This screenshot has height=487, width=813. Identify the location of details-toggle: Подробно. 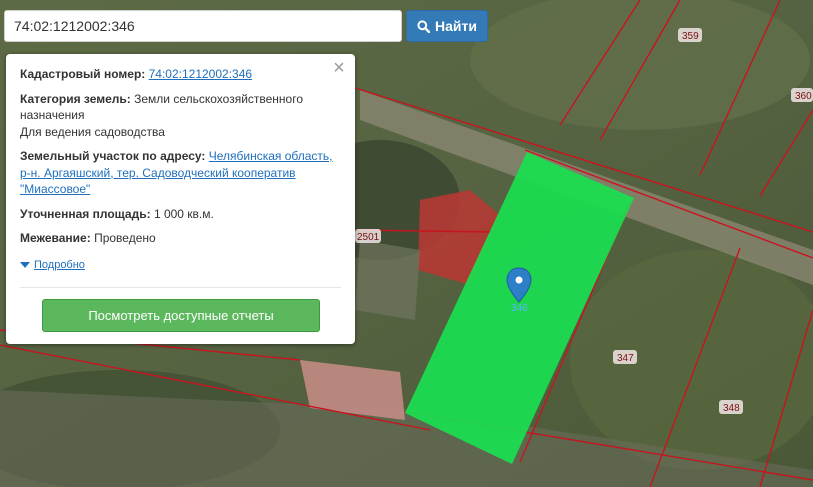
(180, 265).